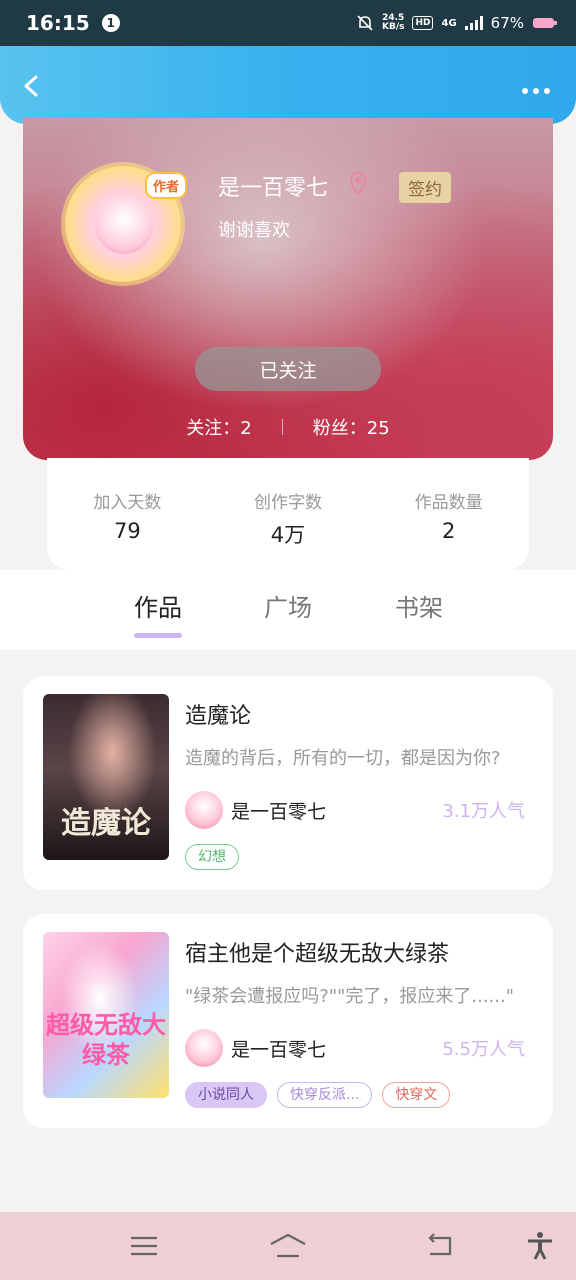 This screenshot has height=1280, width=576. I want to click on book-tags: 幻想, so click(212, 857).